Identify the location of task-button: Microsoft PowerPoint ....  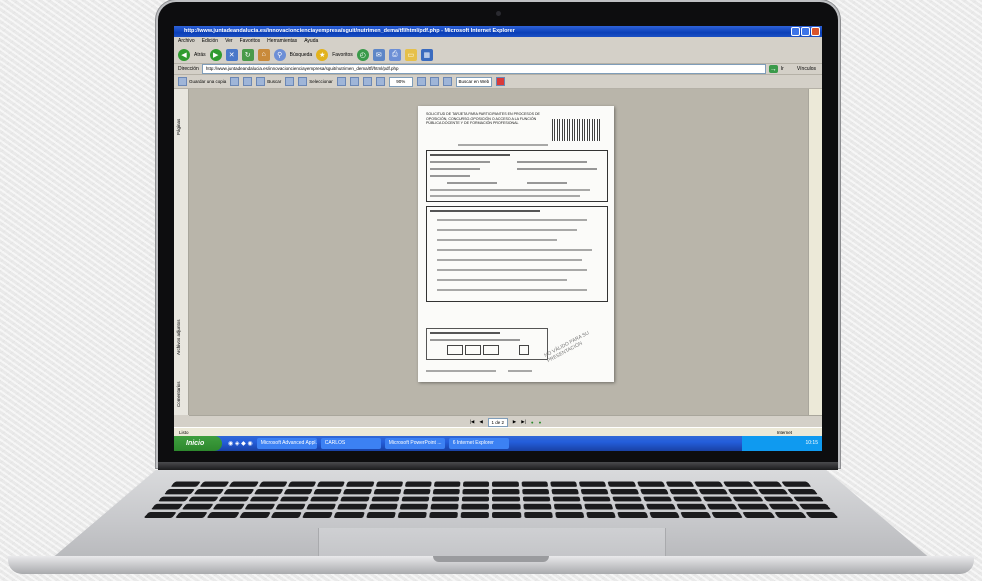
(414, 443).